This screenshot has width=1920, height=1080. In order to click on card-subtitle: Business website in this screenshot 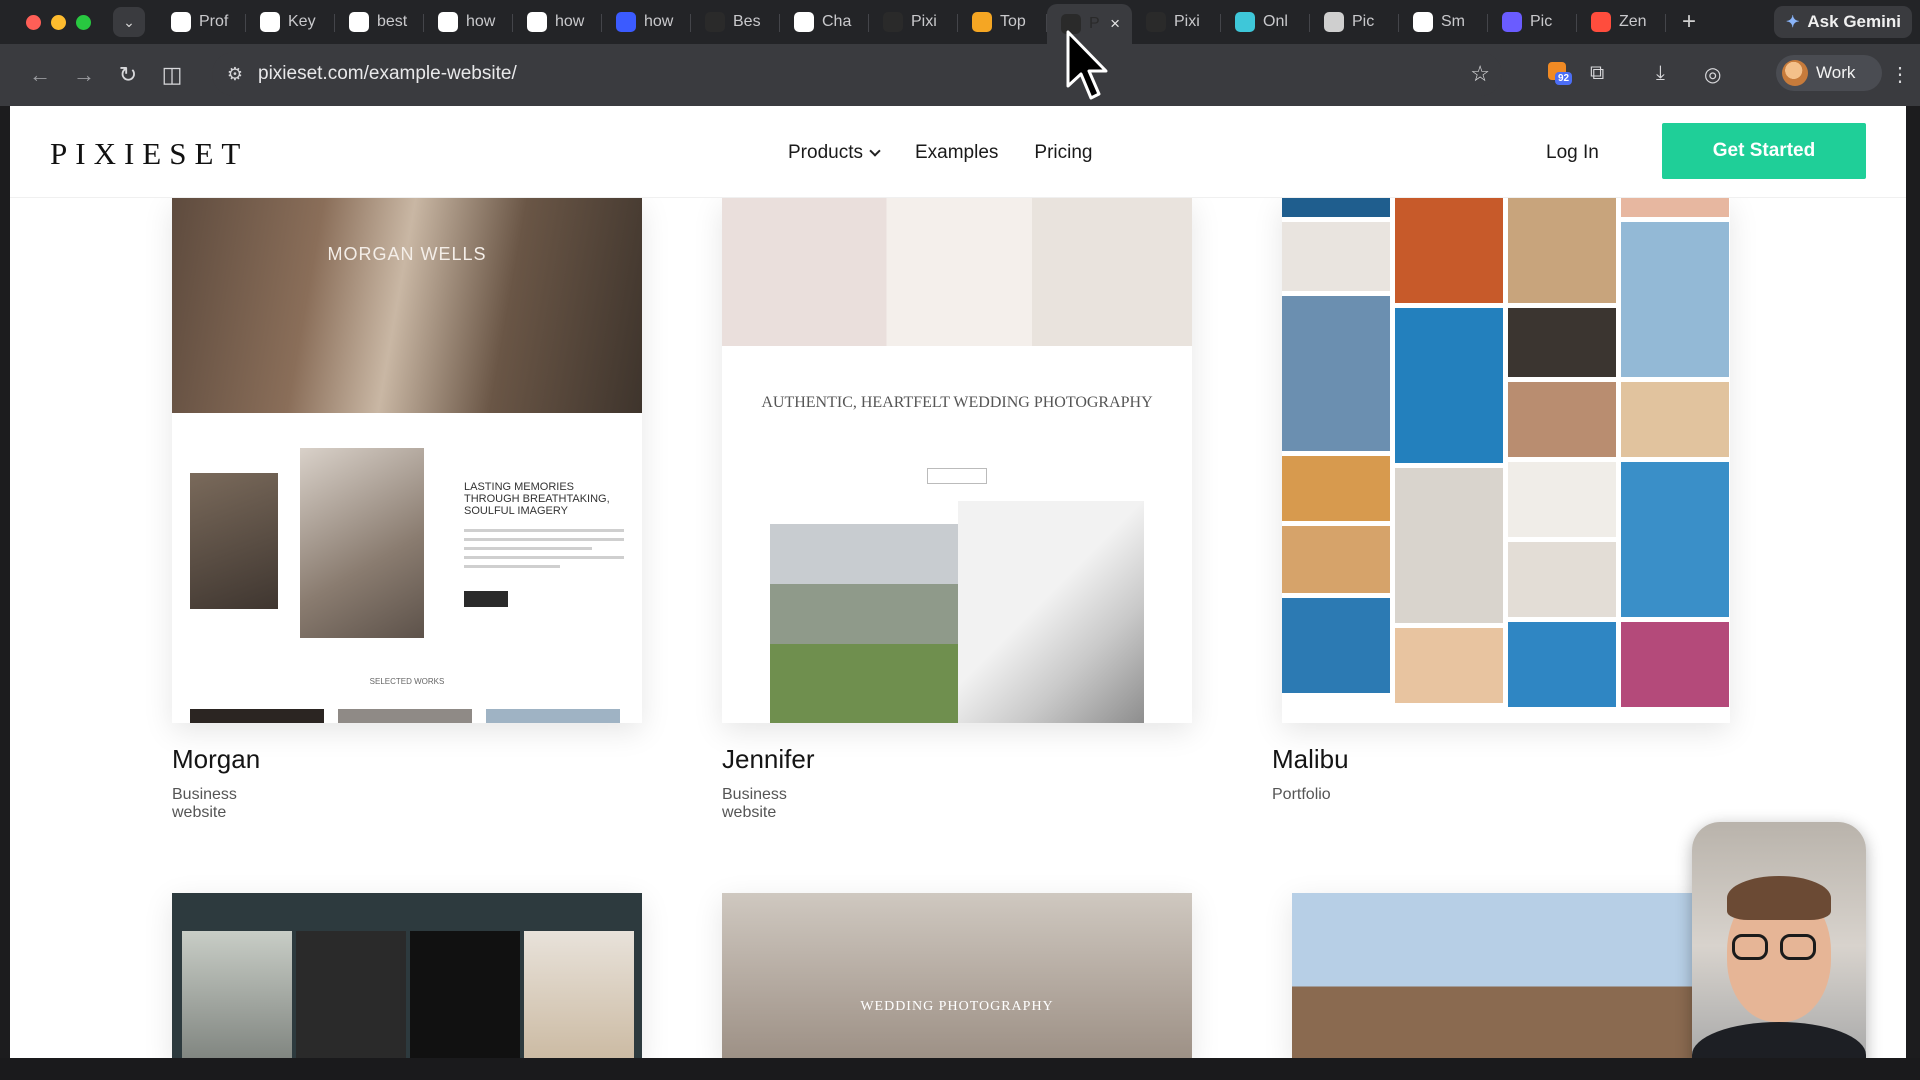, I will do `click(204, 803)`.